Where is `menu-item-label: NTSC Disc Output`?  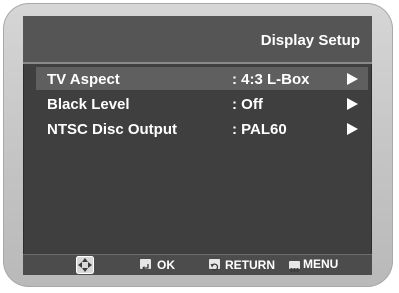
menu-item-label: NTSC Disc Output is located at coordinates (112, 129).